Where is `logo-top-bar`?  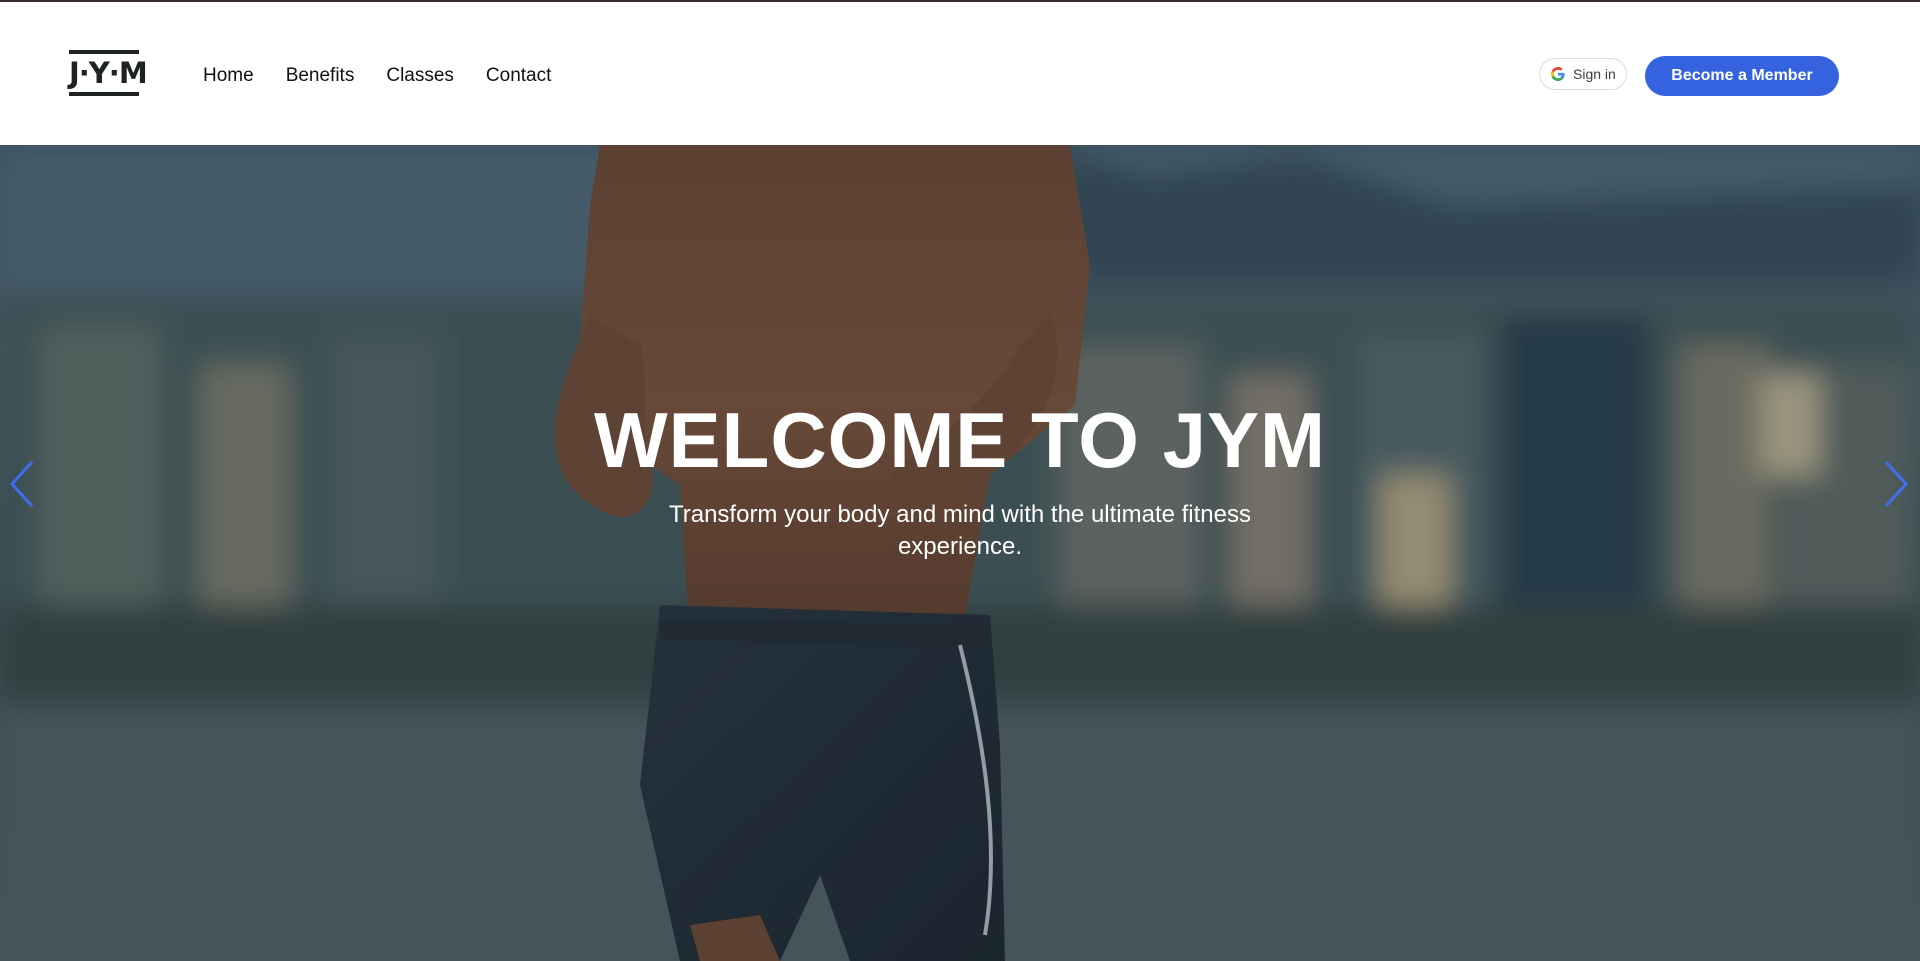
logo-top-bar is located at coordinates (104, 52).